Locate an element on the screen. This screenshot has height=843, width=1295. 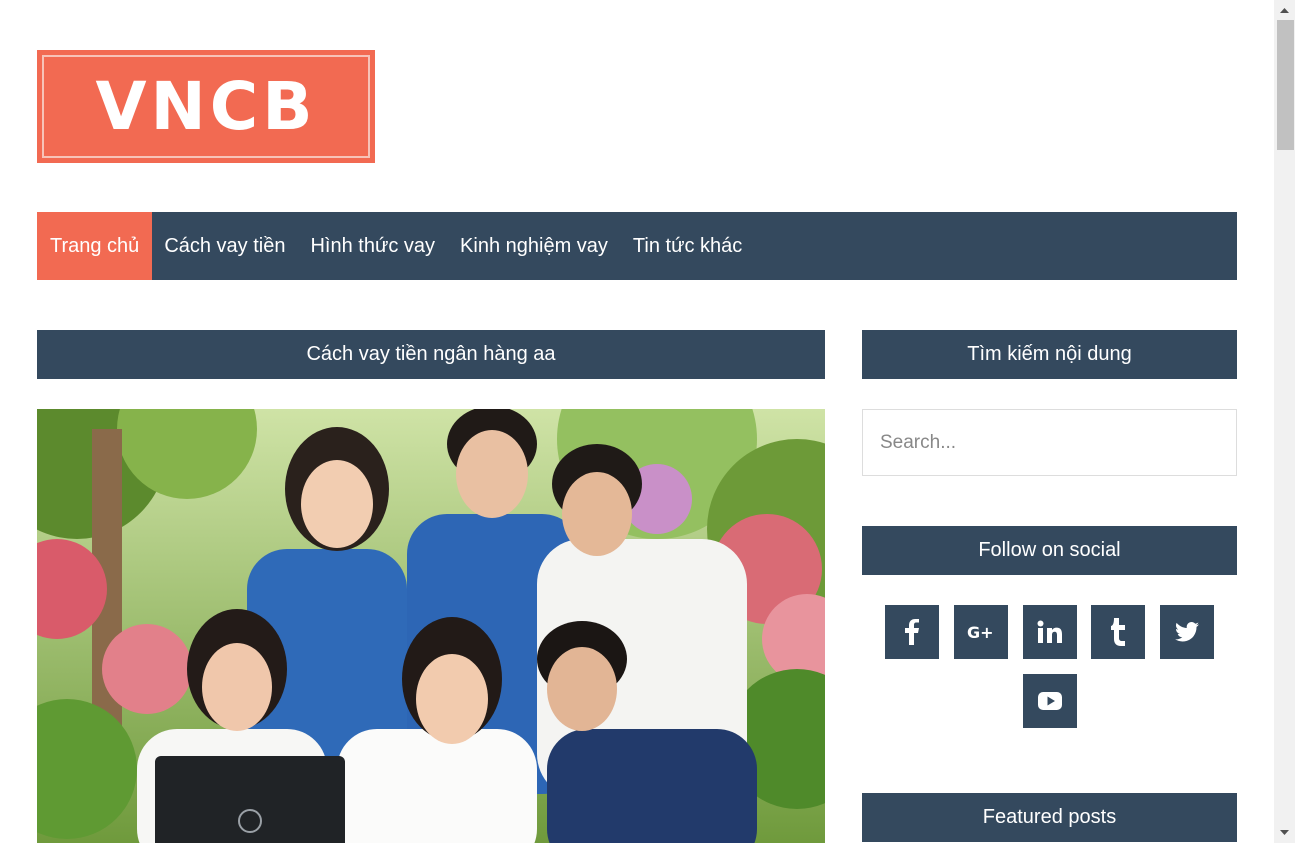
nav-item-hinh-thuc-vay: Hình thức vay is located at coordinates (372, 246).